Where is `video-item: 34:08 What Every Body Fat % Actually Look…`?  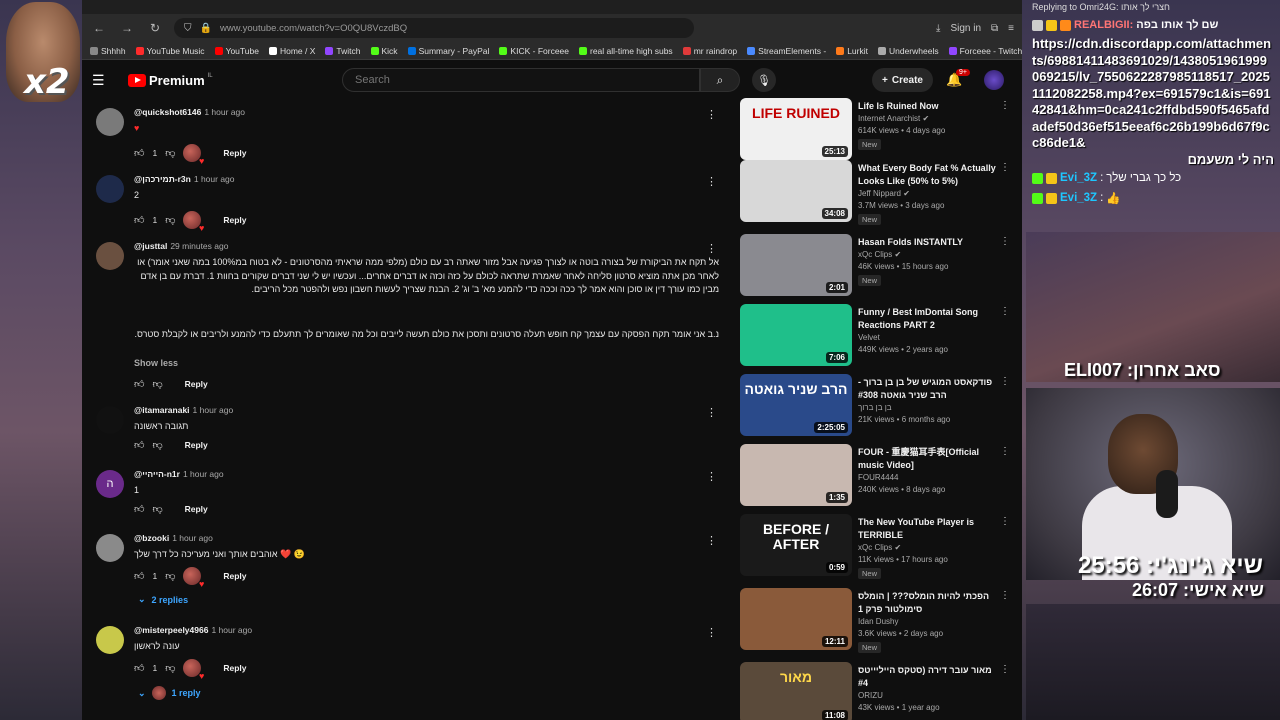
video-item: 34:08 What Every Body Fat % Actually Look… is located at coordinates (876, 193).